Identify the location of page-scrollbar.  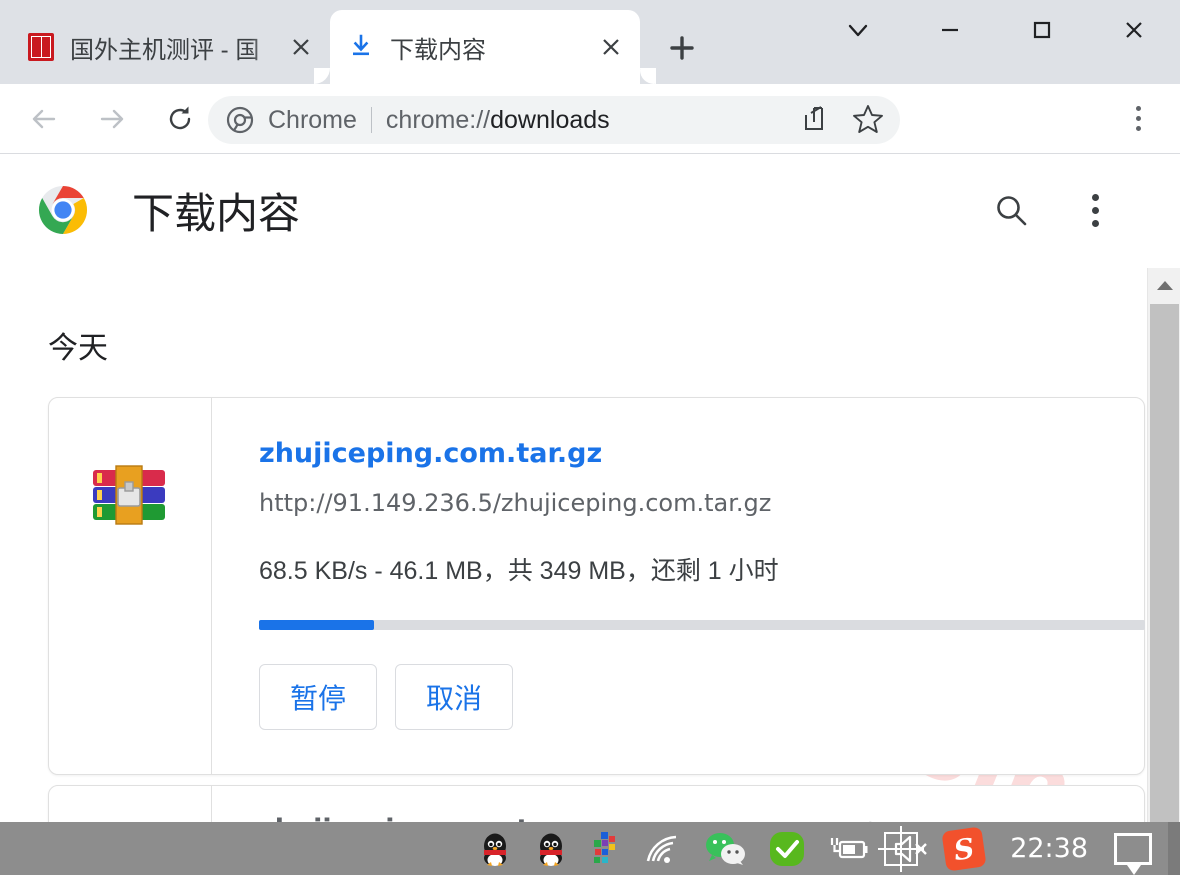
(1163, 571).